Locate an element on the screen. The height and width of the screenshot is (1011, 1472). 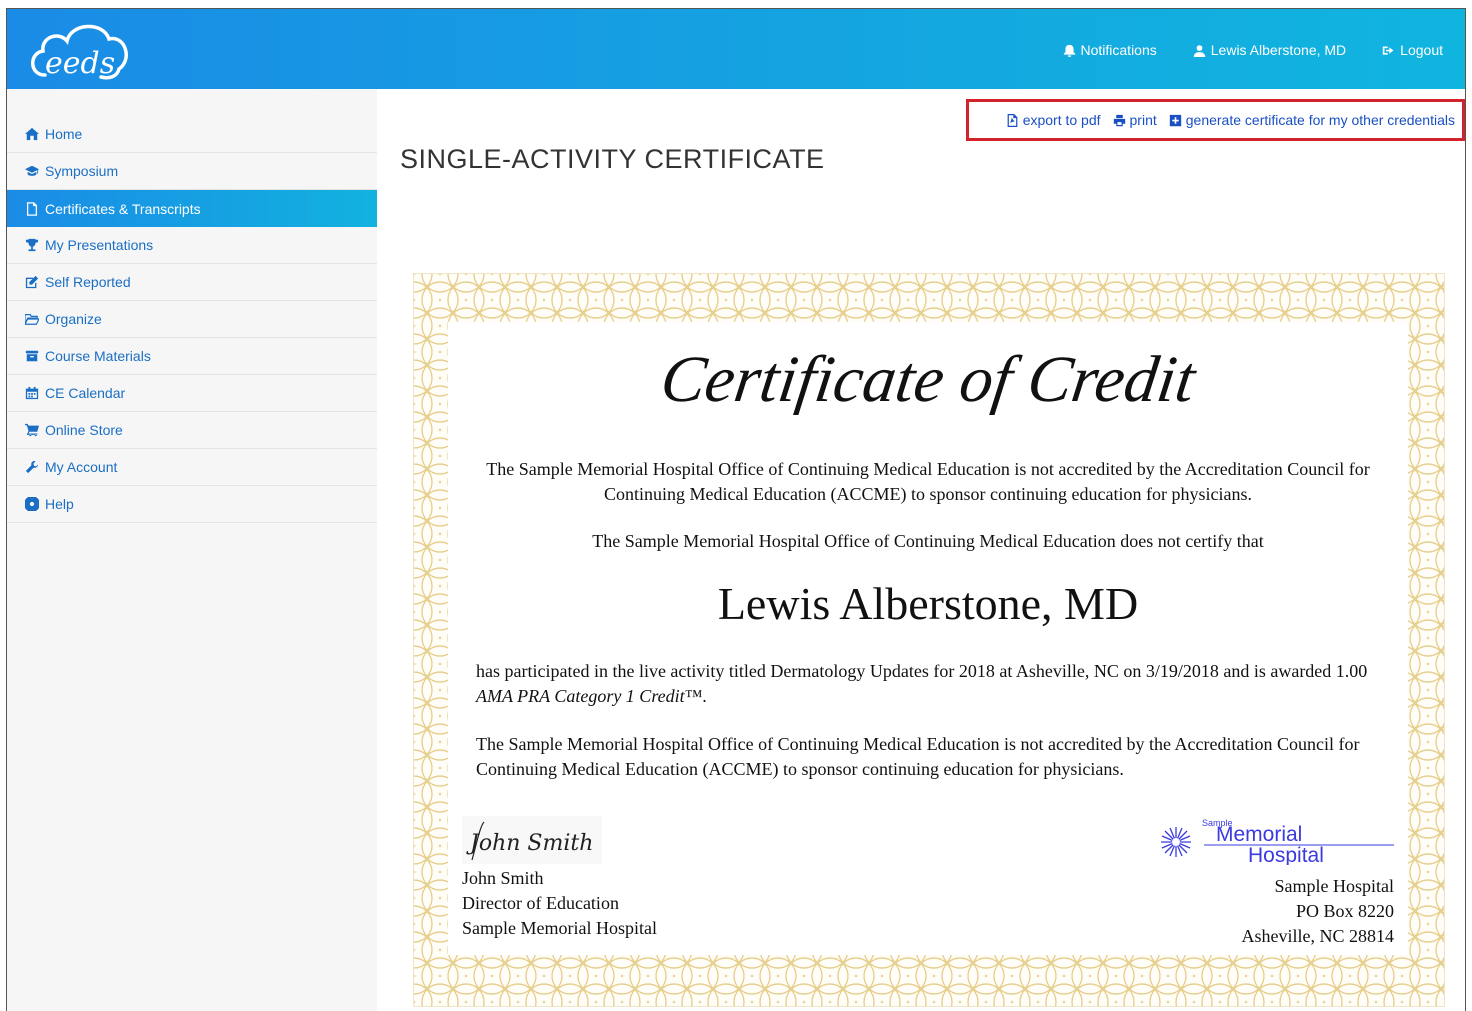
sidebar-item-symposium: Symposium is located at coordinates (192, 171).